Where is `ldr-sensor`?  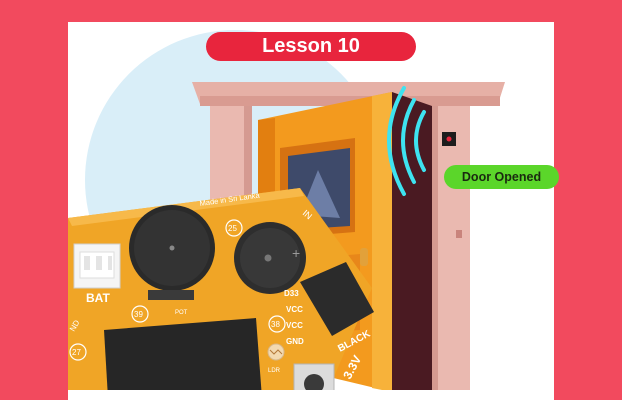
ldr-sensor is located at coordinates (276, 352).